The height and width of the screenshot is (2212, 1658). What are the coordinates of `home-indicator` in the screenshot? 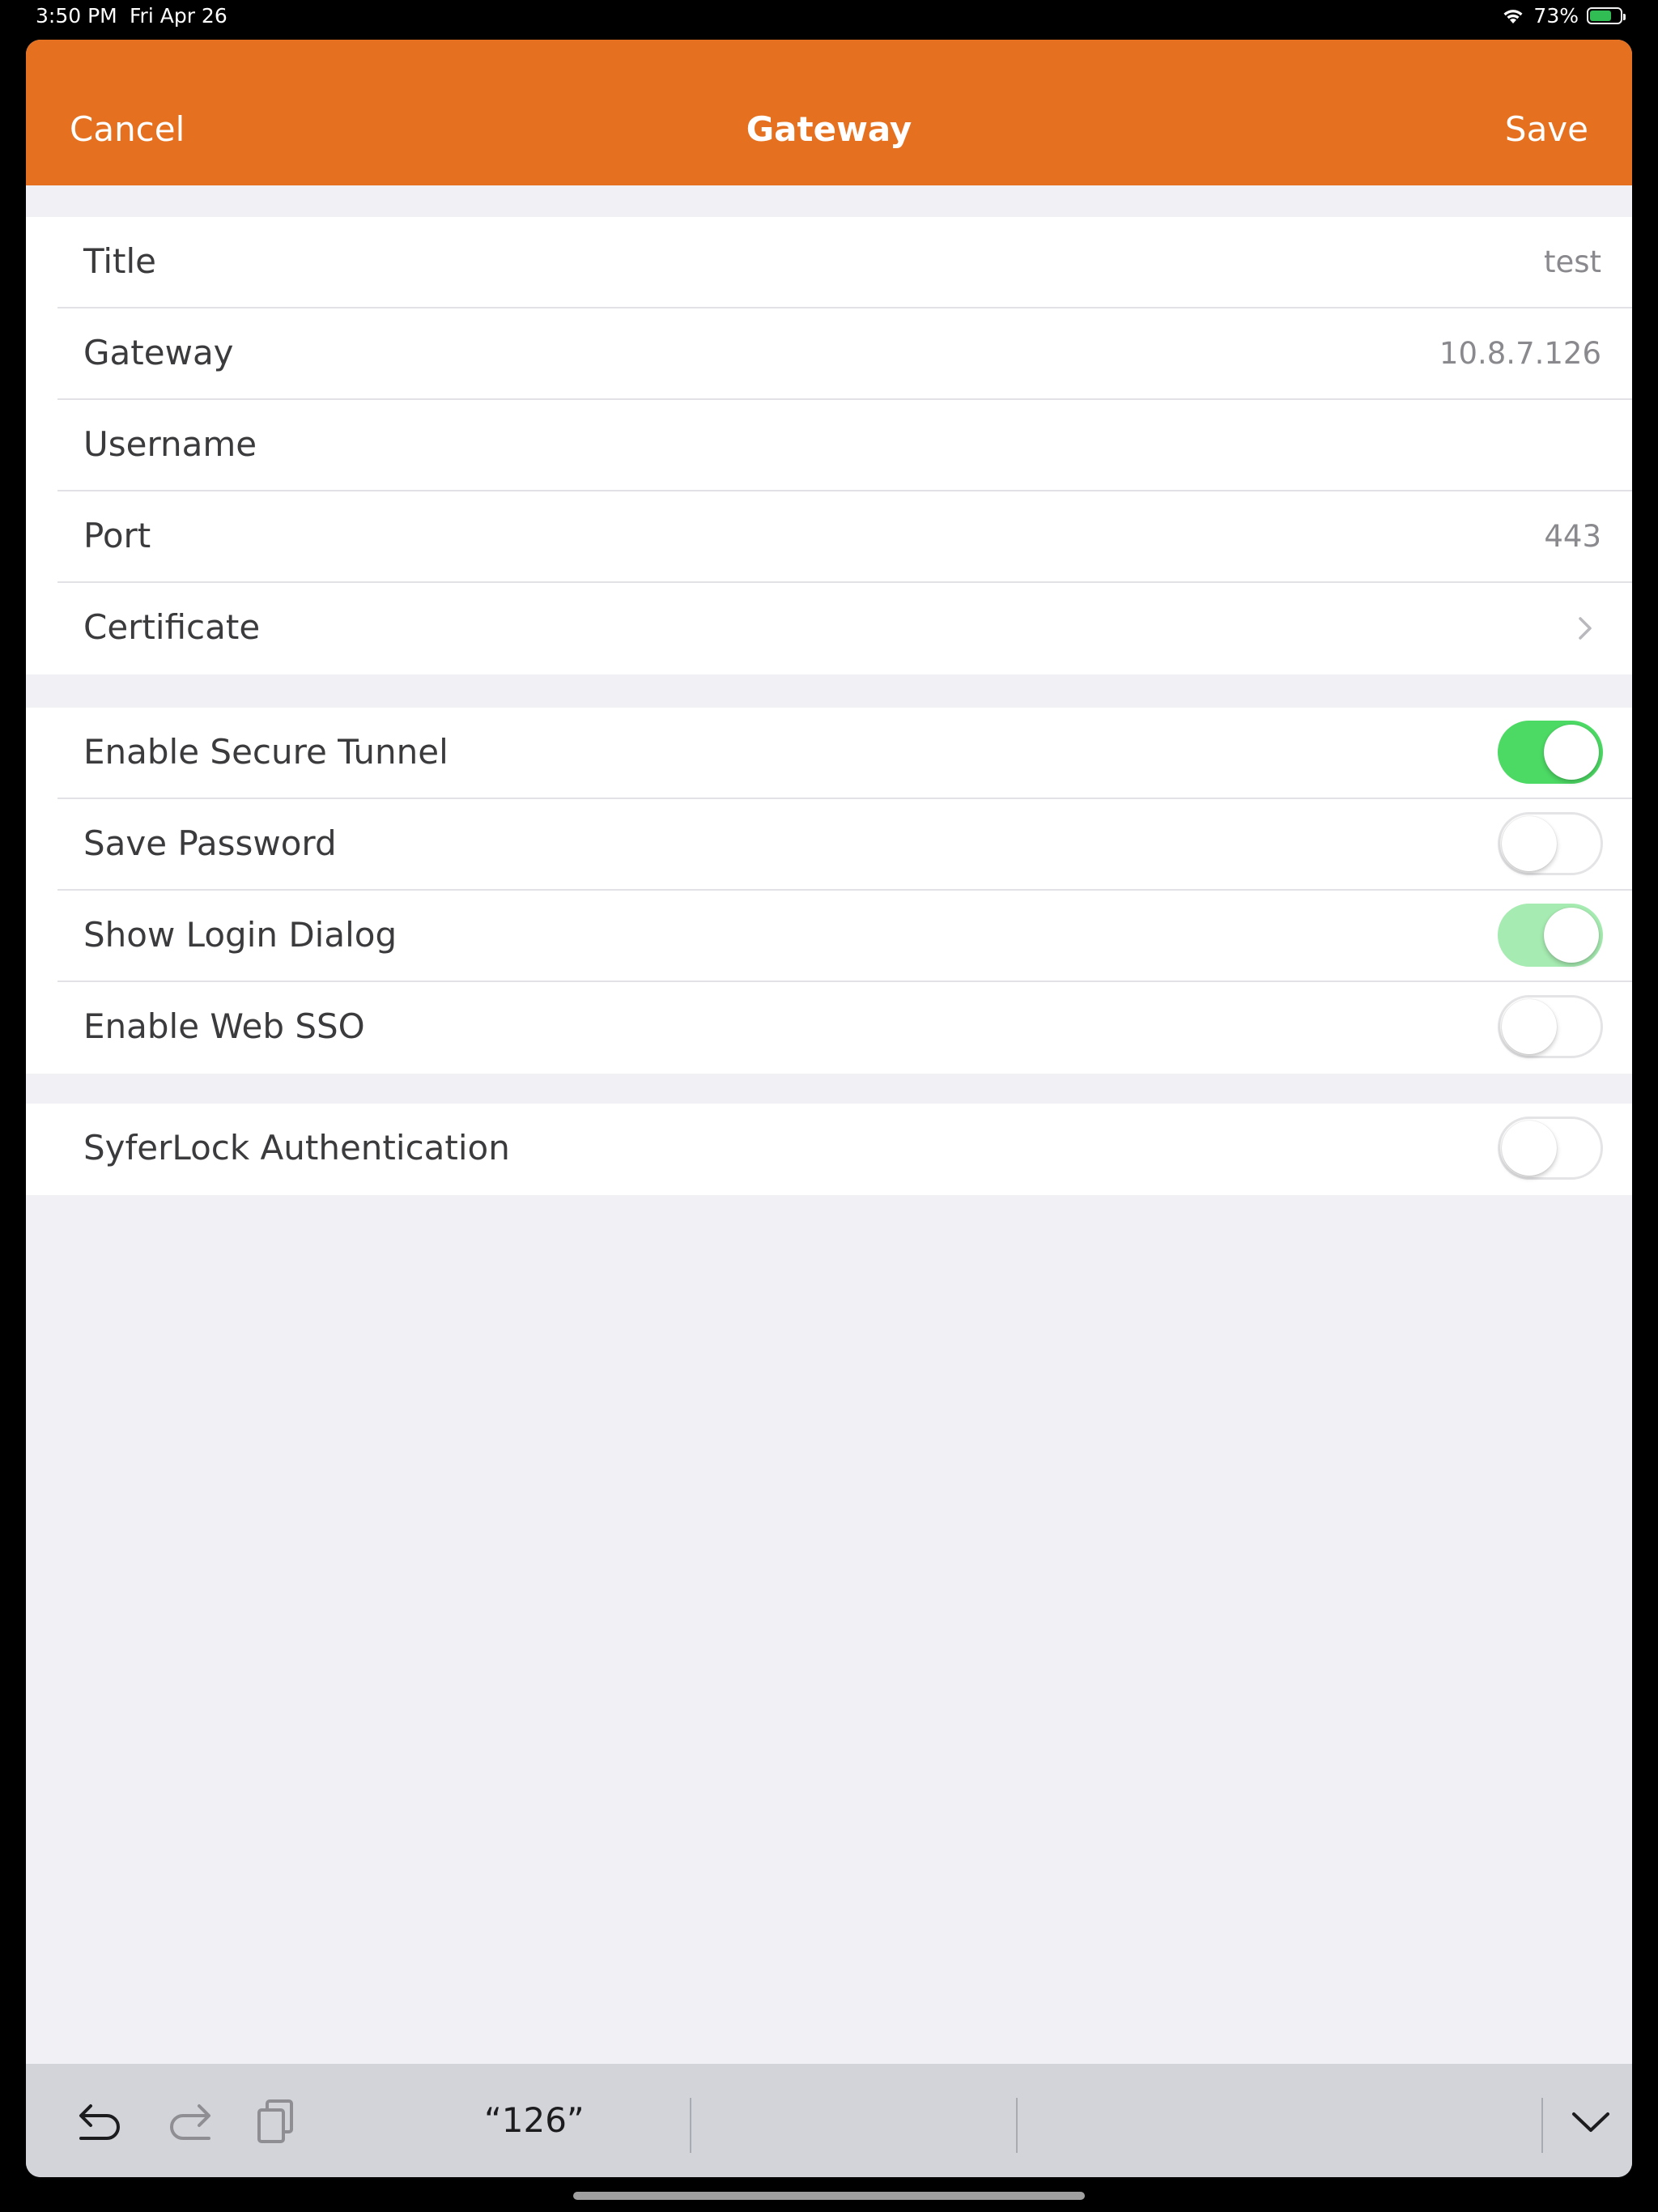 It's located at (829, 2196).